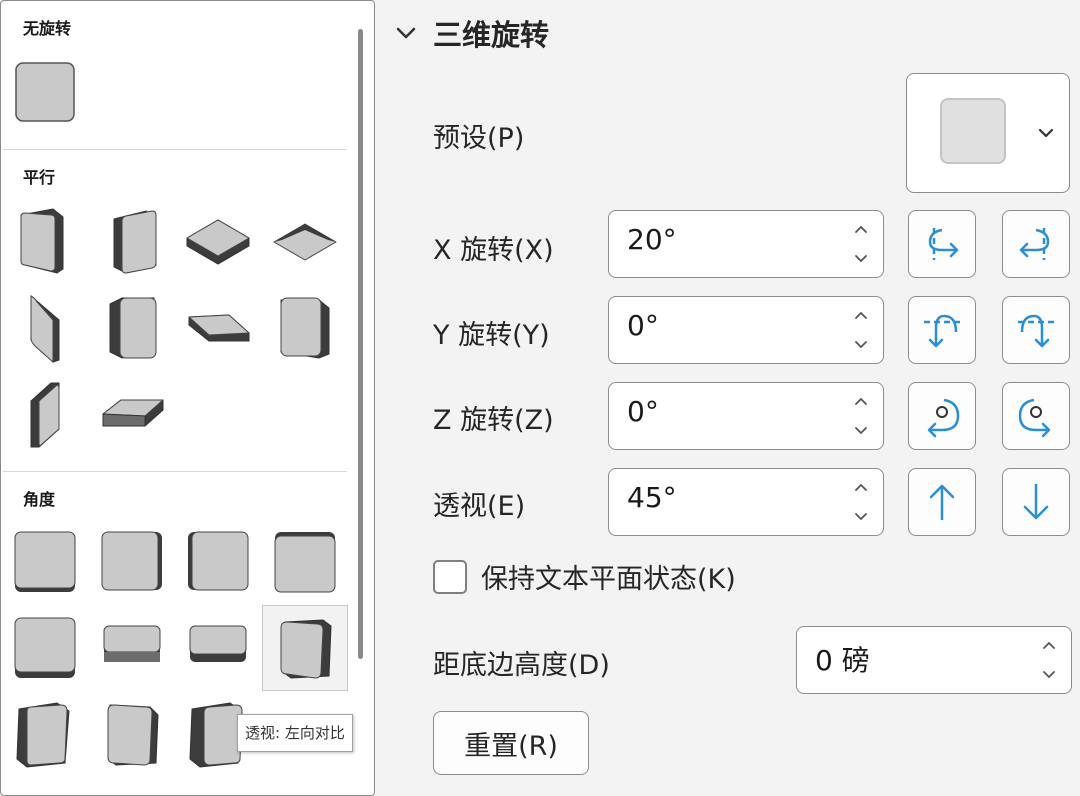 This screenshot has height=796, width=1080. What do you see at coordinates (521, 665) in the screenshot?
I see `distance-from-ground-label: 距底边高度(D)` at bounding box center [521, 665].